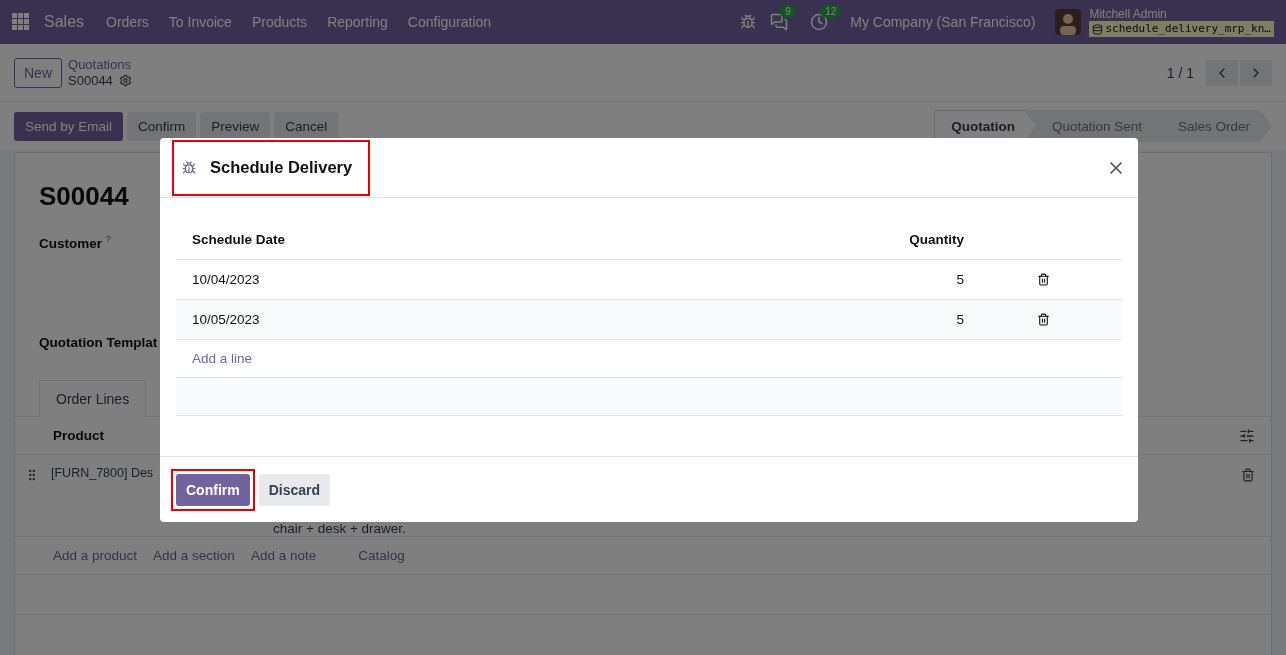 The image size is (1286, 655). What do you see at coordinates (213, 489) in the screenshot?
I see `confirm-button: Confirm` at bounding box center [213, 489].